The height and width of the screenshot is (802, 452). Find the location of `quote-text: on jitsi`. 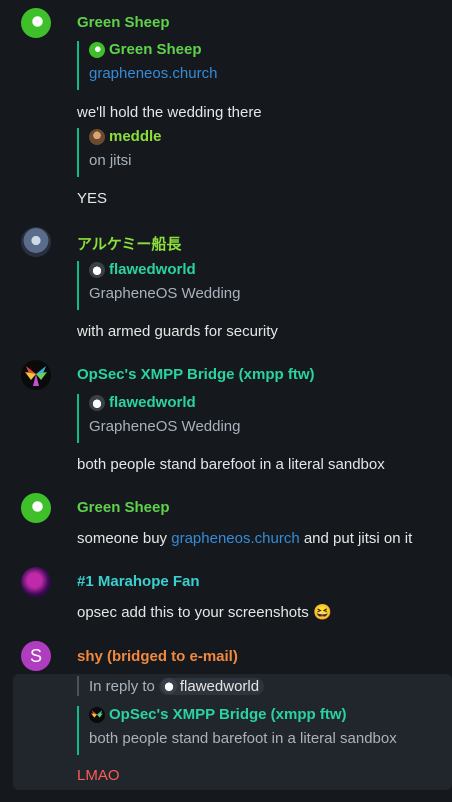

quote-text: on jitsi is located at coordinates (110, 160).